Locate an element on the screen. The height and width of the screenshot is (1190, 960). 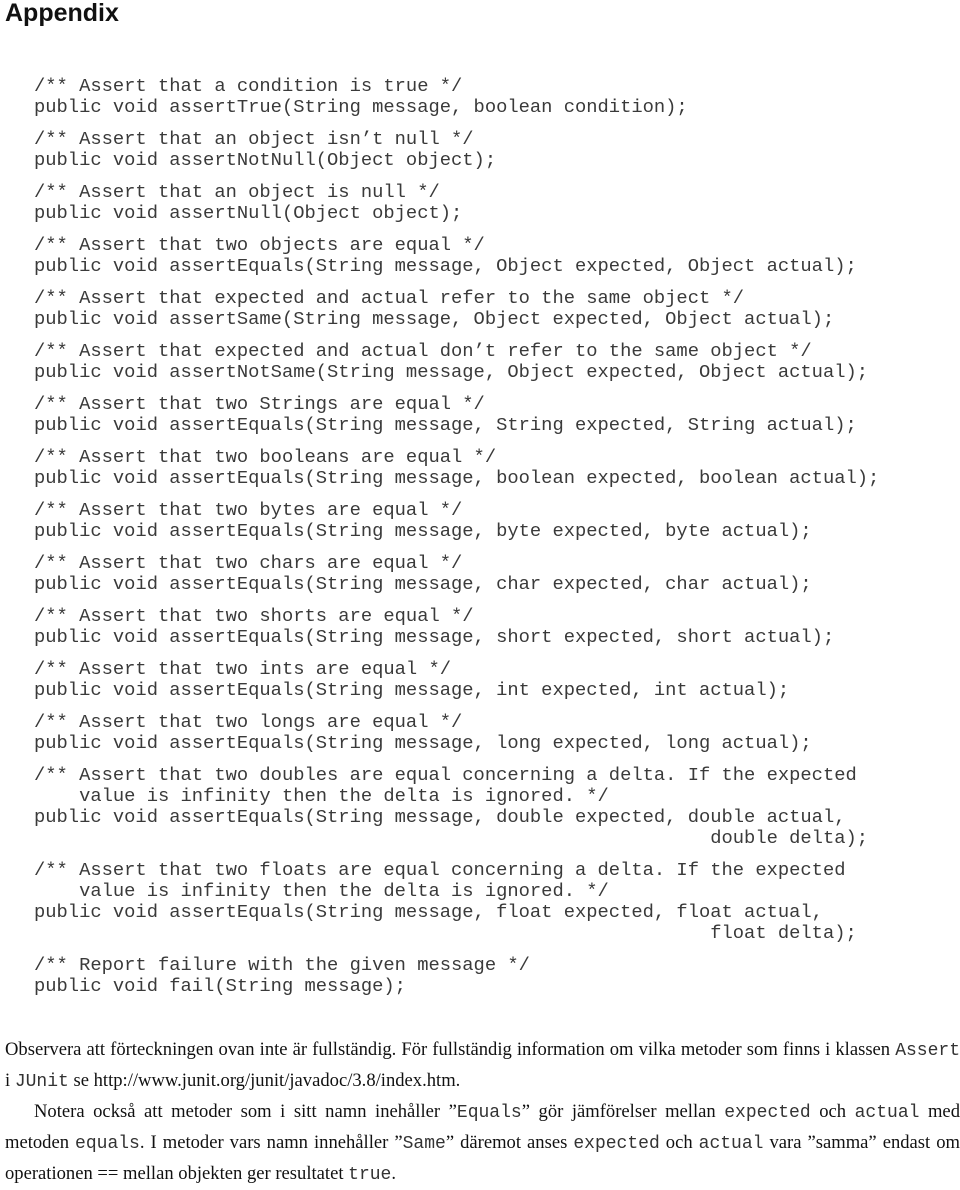
method-comment: /** Assert that an object isn’t null */ is located at coordinates (254, 139).